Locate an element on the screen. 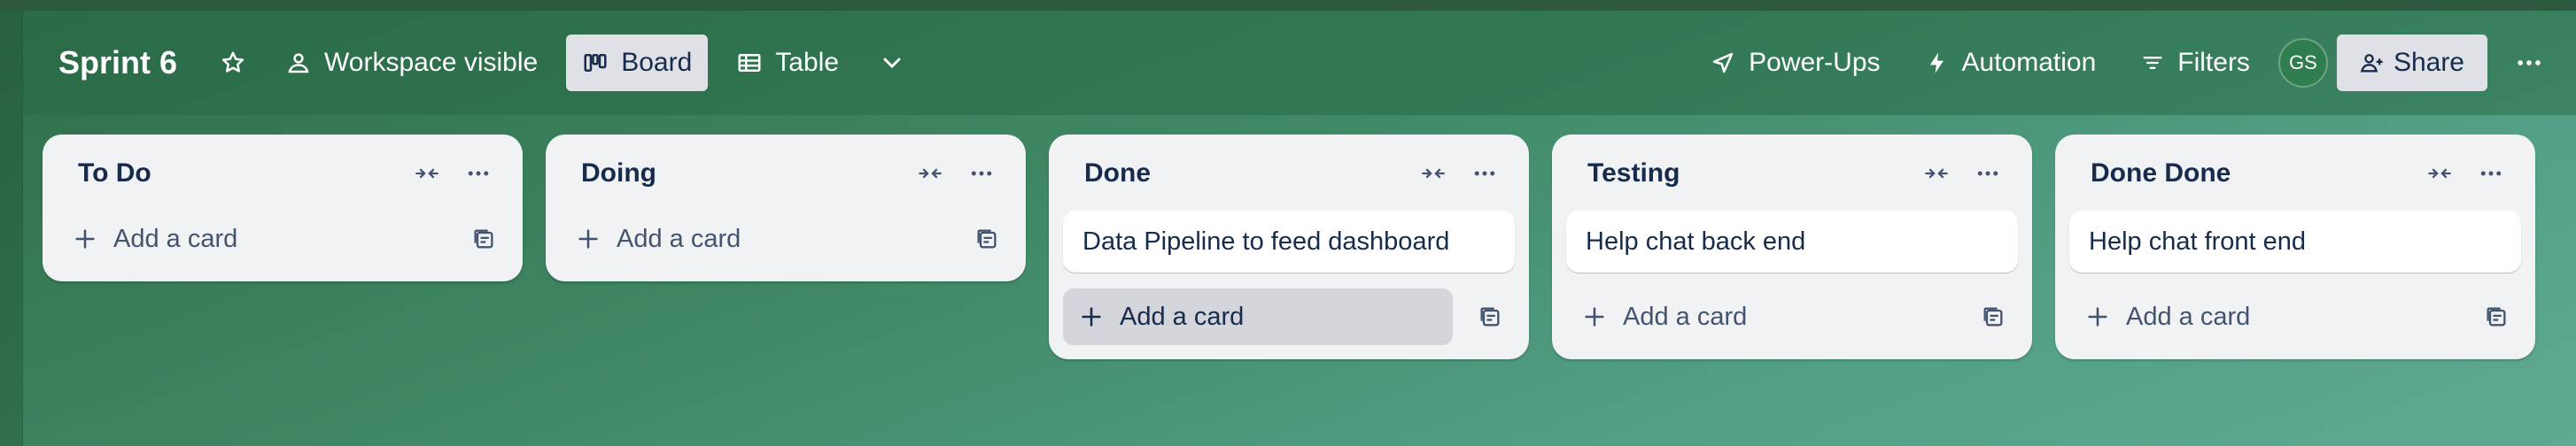 Image resolution: width=2576 pixels, height=446 pixels. more-views-button is located at coordinates (892, 63).